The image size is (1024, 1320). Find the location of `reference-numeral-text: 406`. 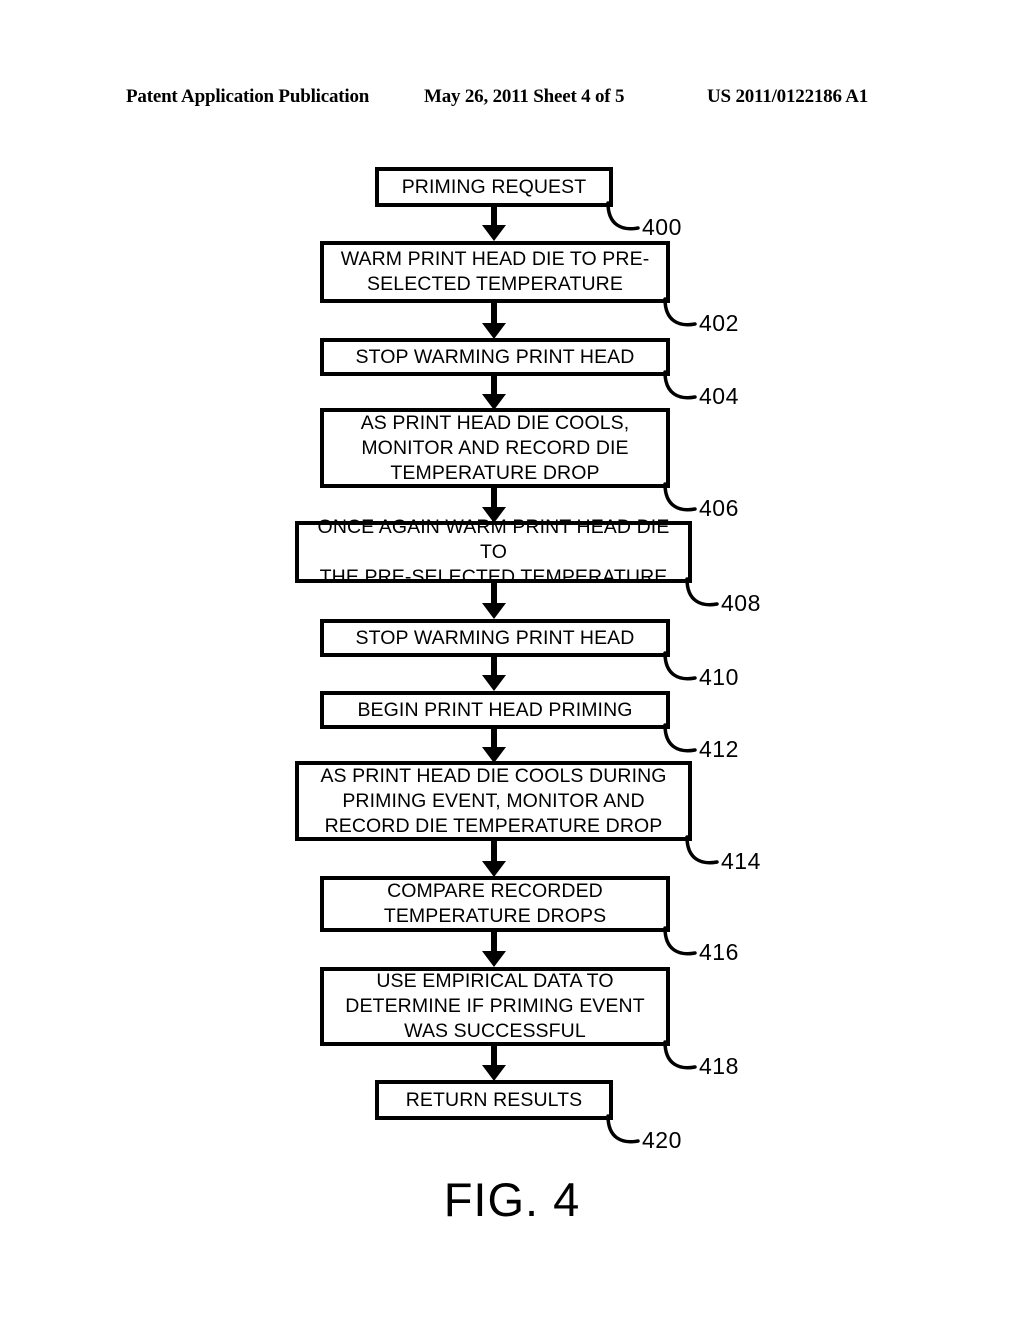

reference-numeral-text: 406 is located at coordinates (719, 508).